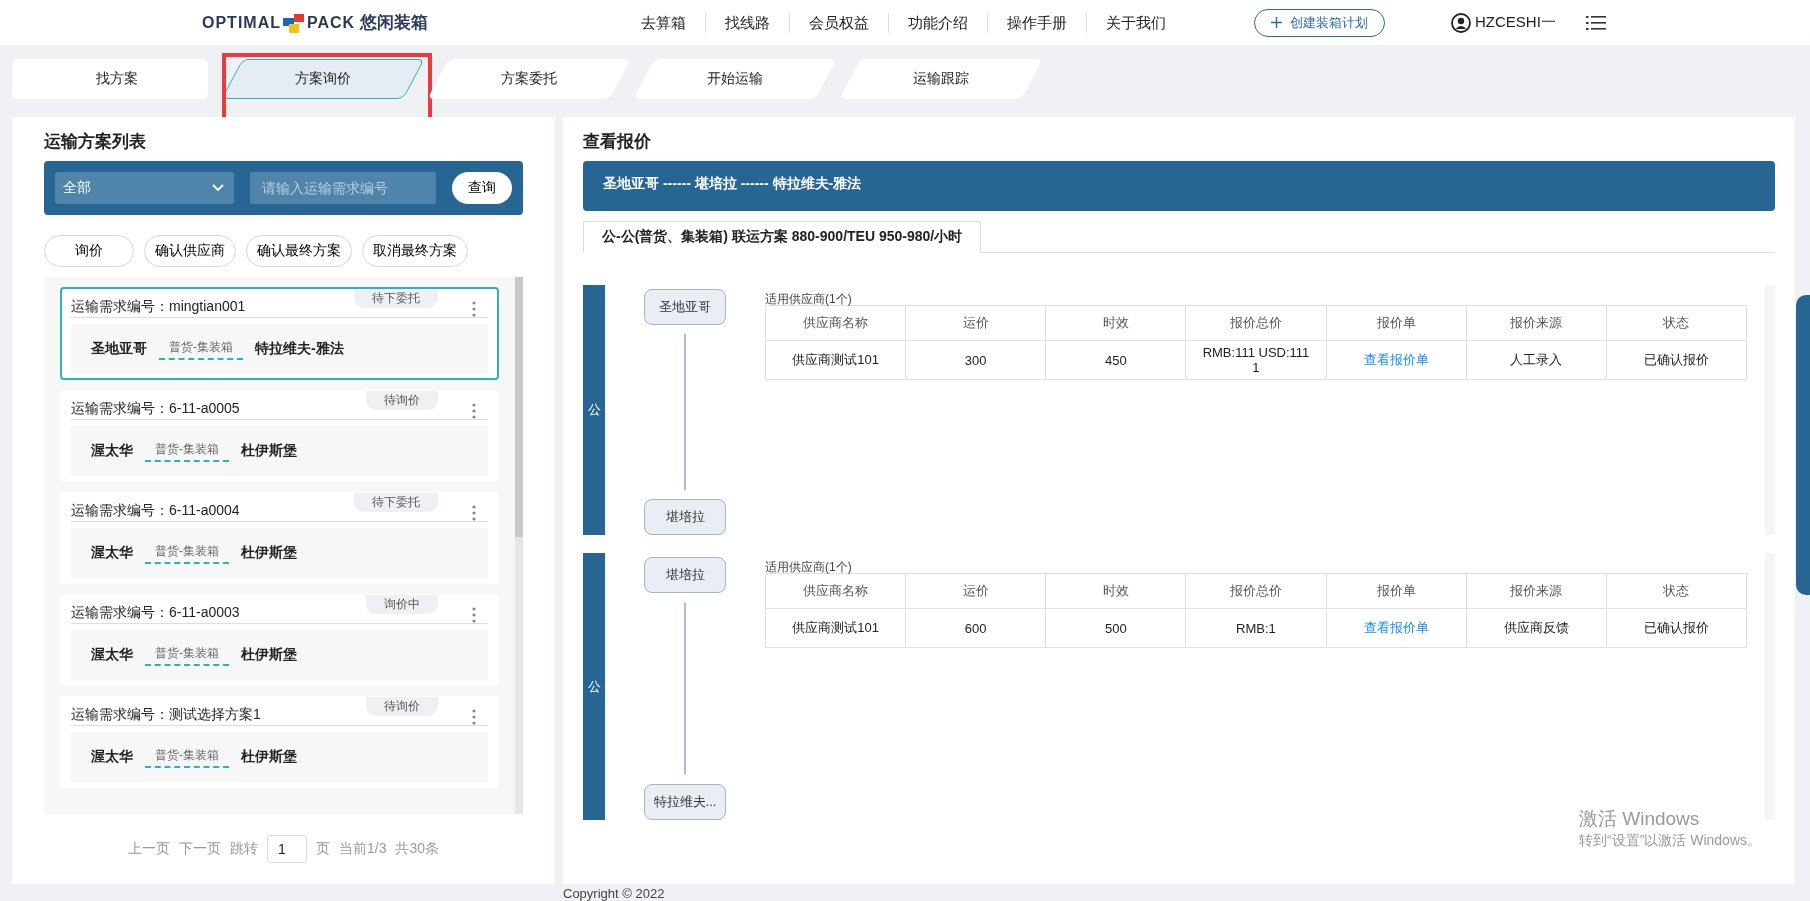 The image size is (1810, 901). Describe the element at coordinates (1037, 22) in the screenshot. I see `nav-link: 操作手册` at that location.